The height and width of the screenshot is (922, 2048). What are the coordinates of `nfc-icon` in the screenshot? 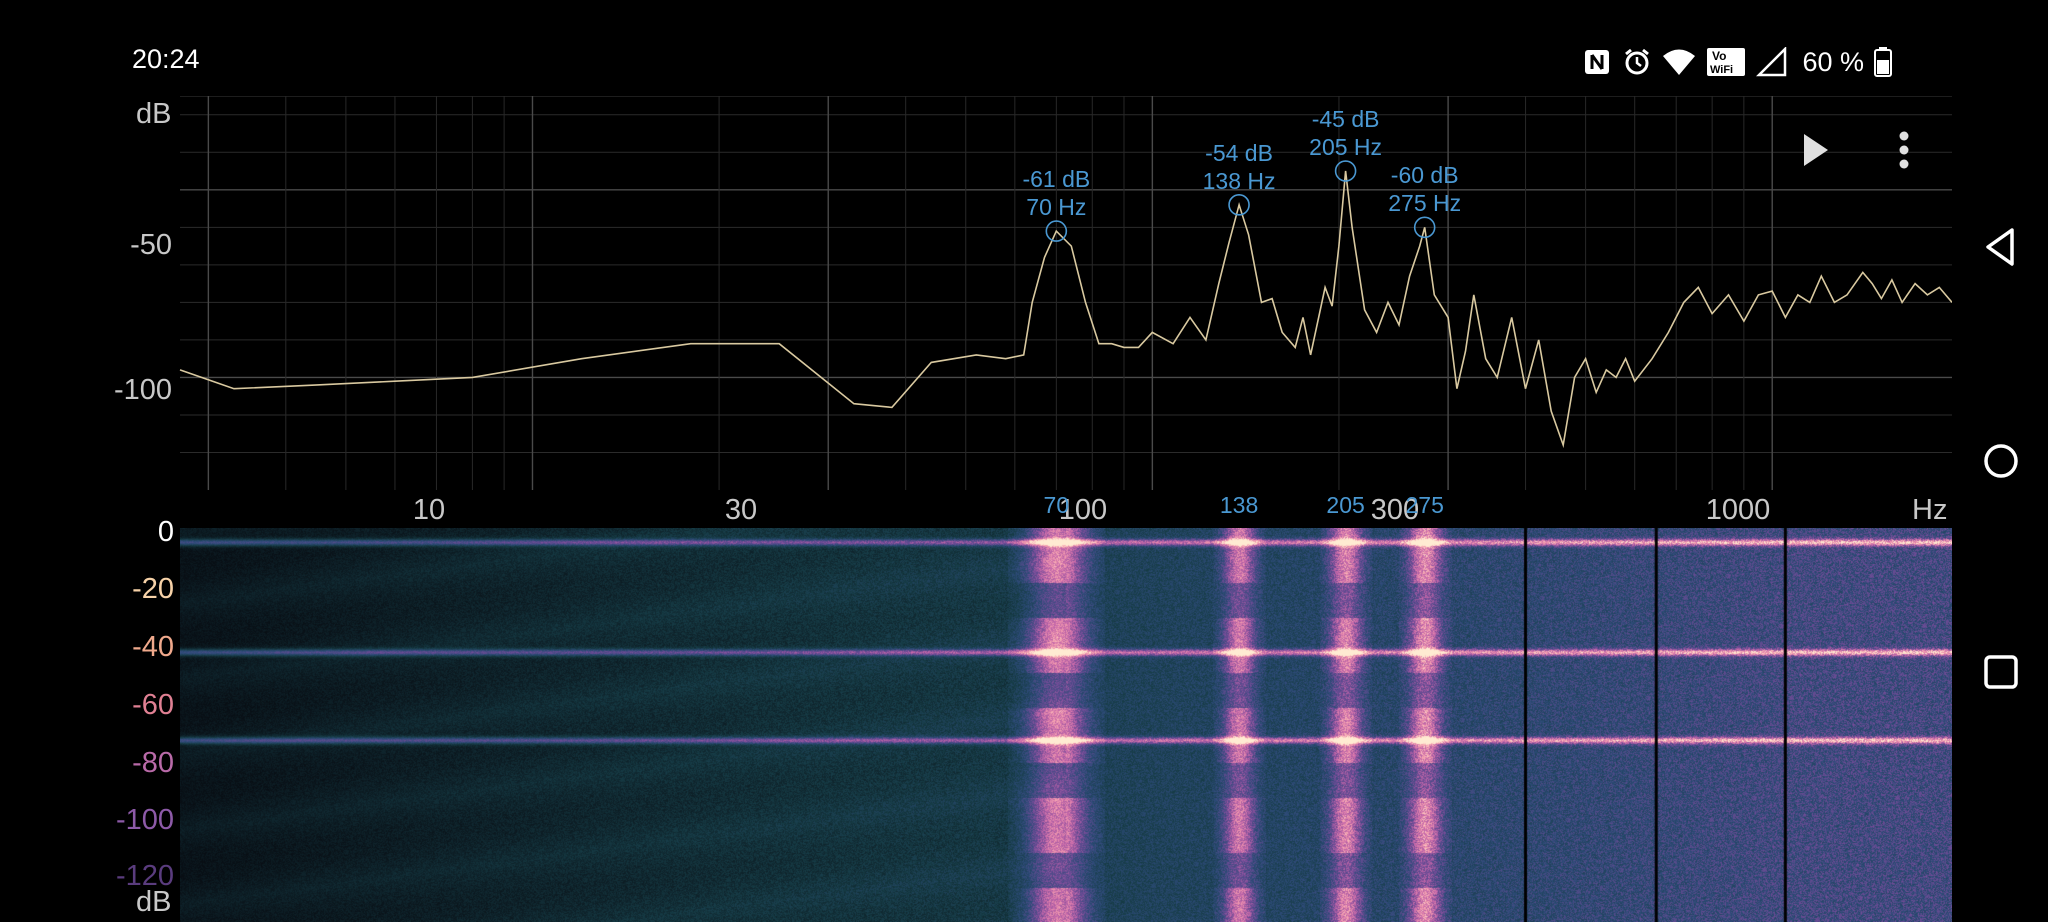 It's located at (1597, 62).